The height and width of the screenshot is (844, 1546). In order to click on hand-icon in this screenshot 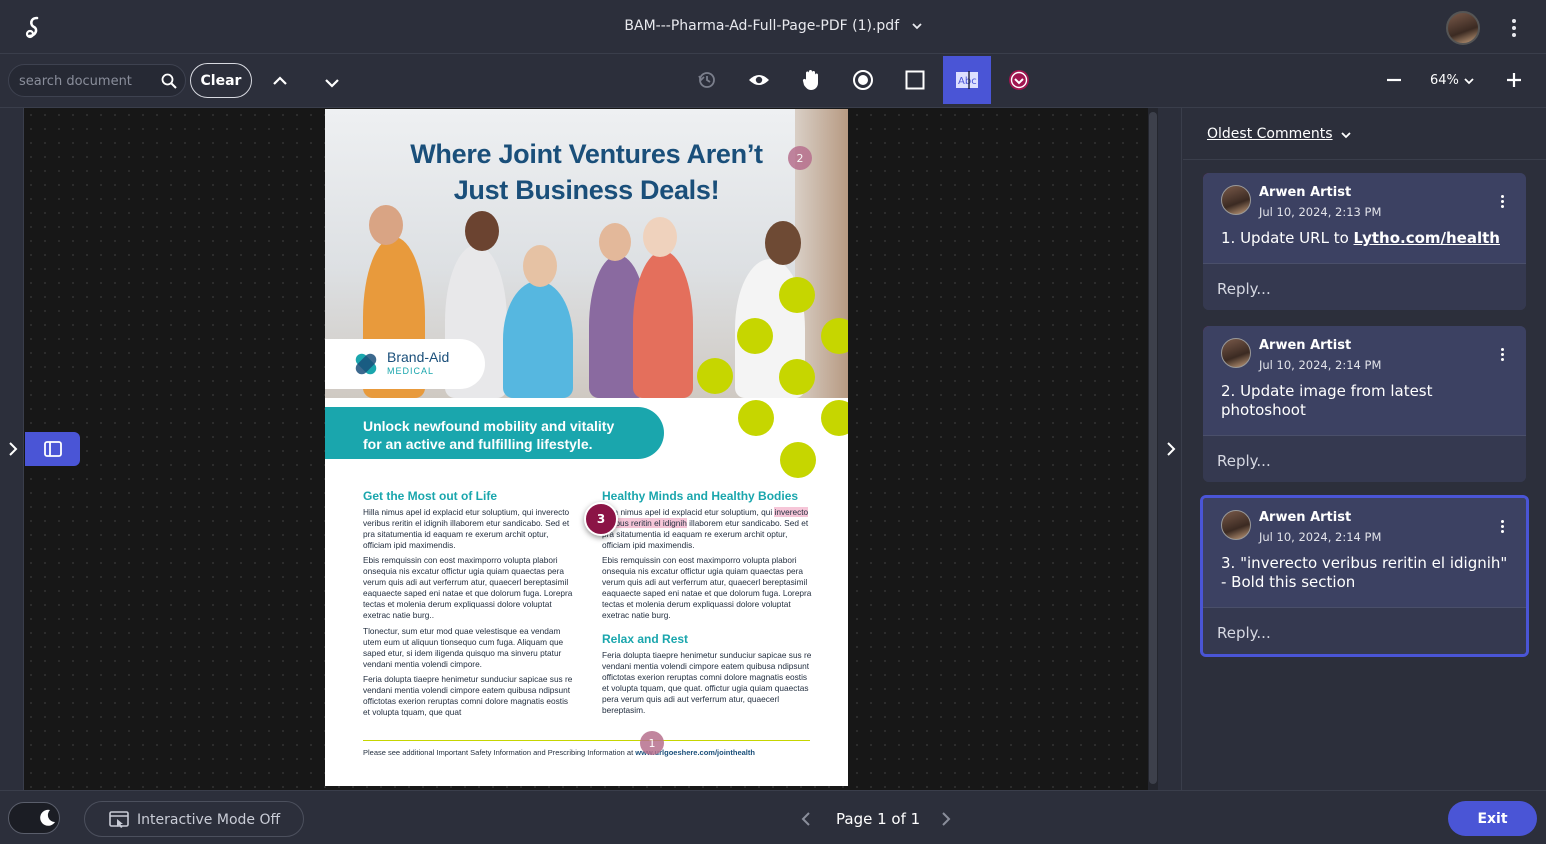, I will do `click(810, 80)`.